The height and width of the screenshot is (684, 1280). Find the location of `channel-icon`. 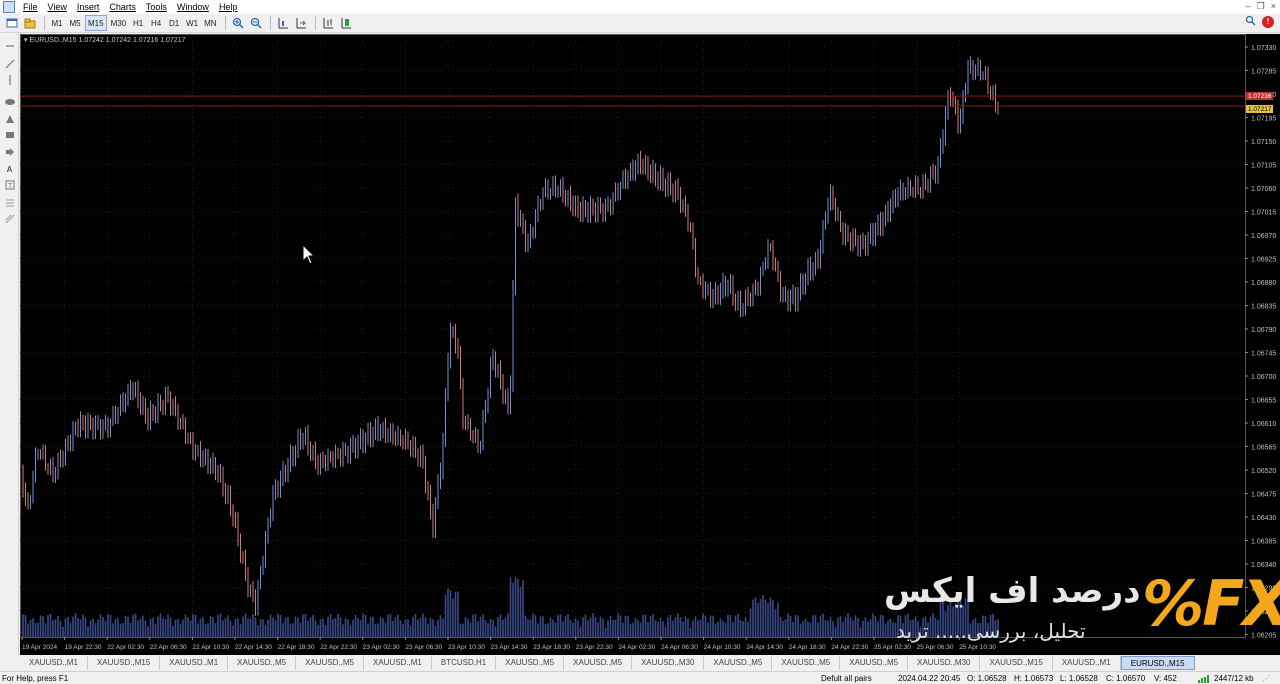

channel-icon is located at coordinates (9, 202).